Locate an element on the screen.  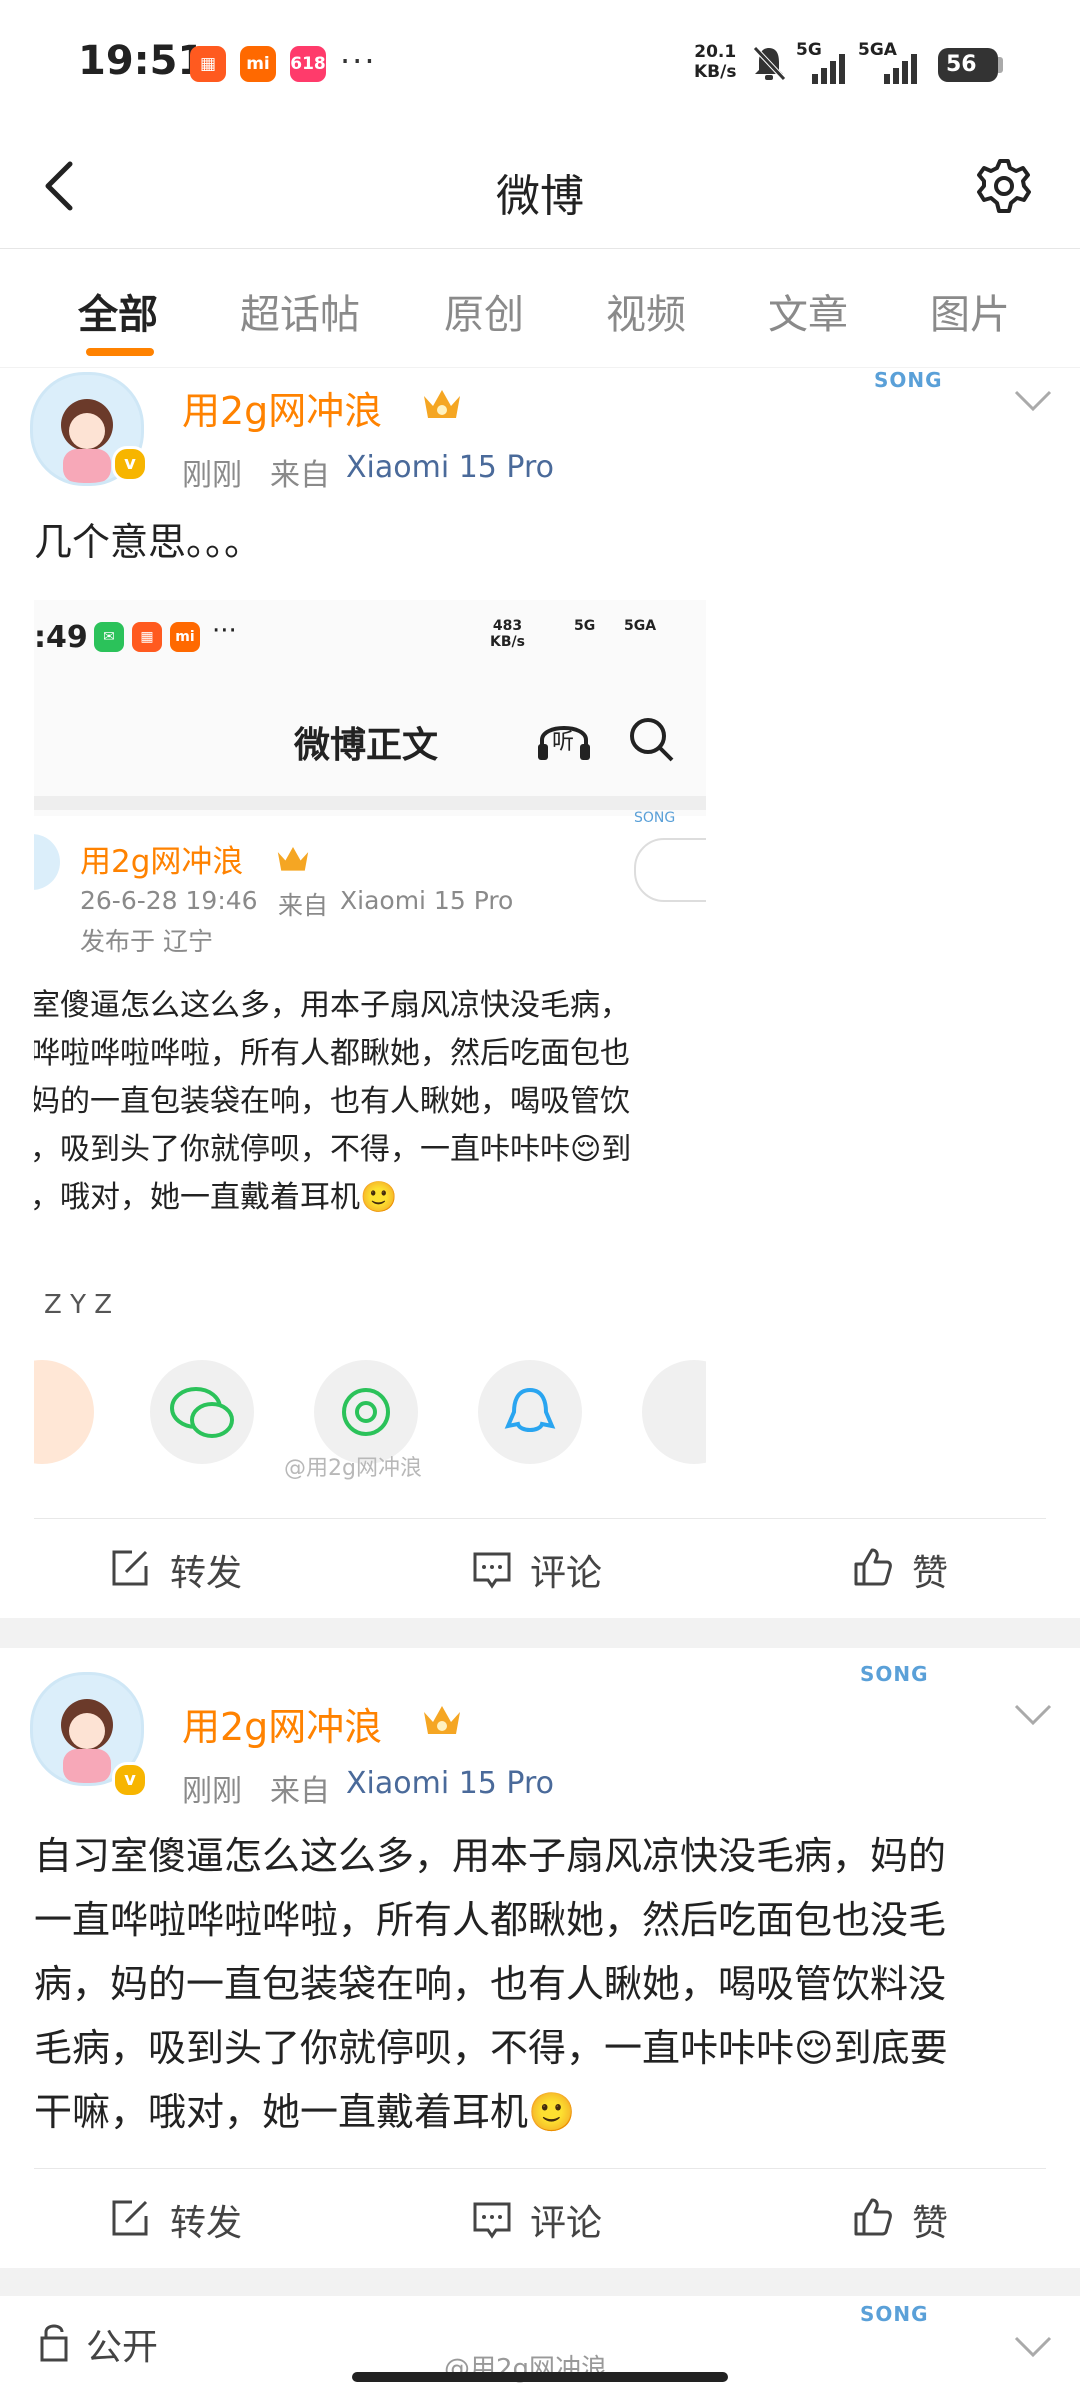
home-indicator is located at coordinates (540, 2377).